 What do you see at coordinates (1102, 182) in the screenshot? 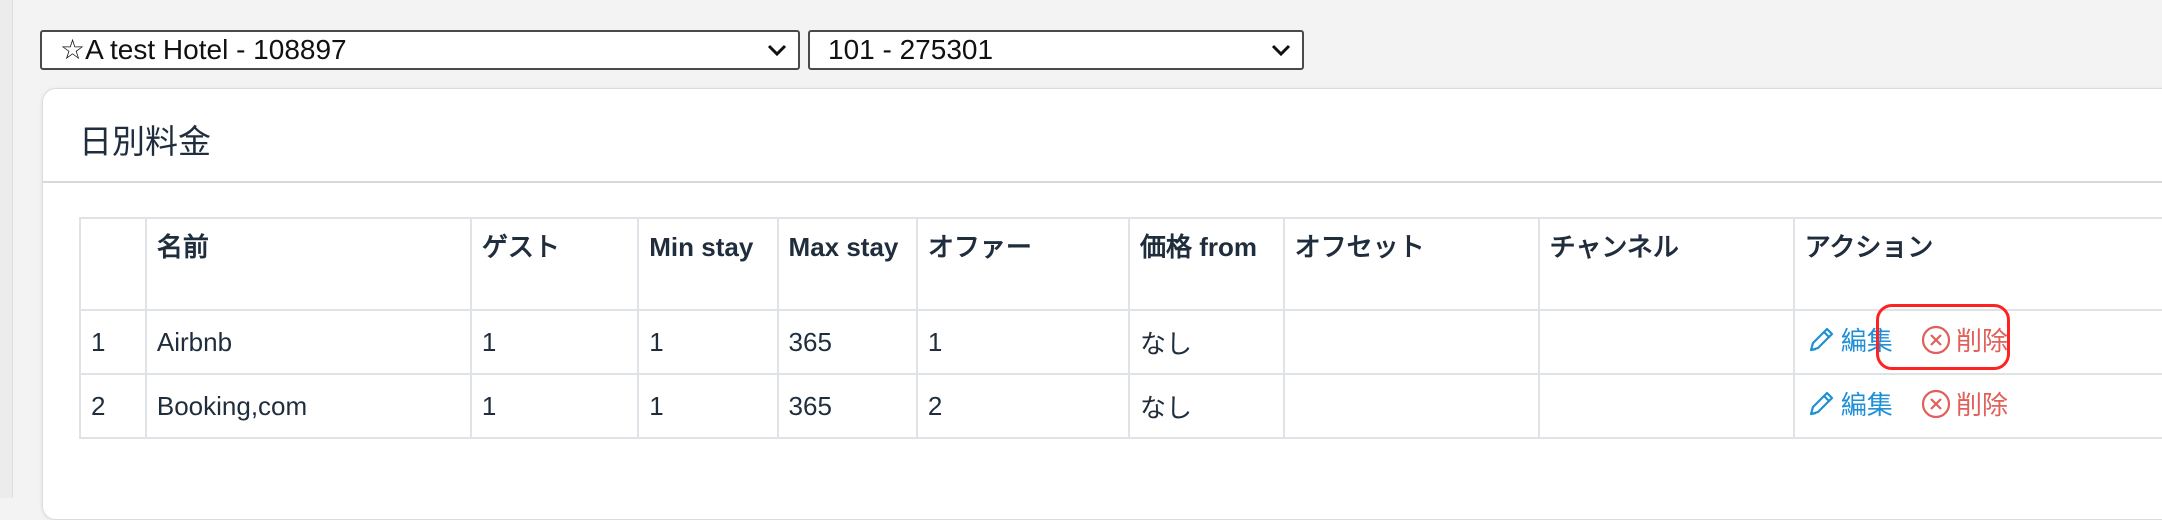
I see `divider` at bounding box center [1102, 182].